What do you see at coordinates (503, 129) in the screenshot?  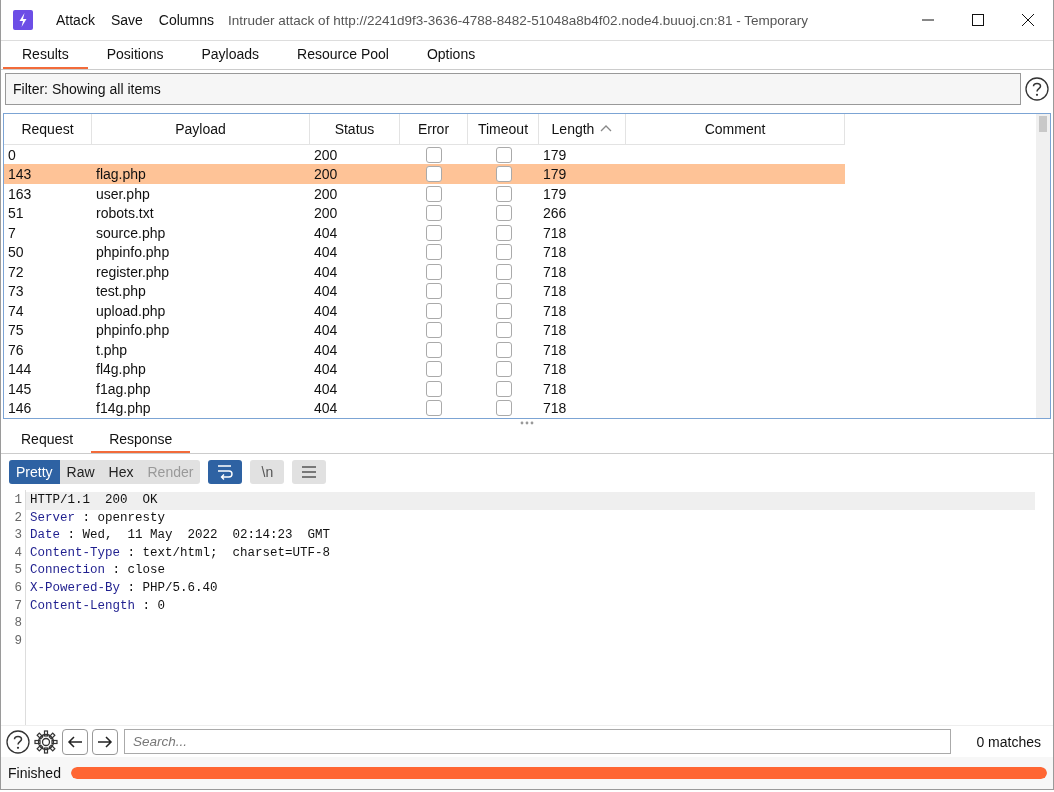 I see `column-header: Timeout` at bounding box center [503, 129].